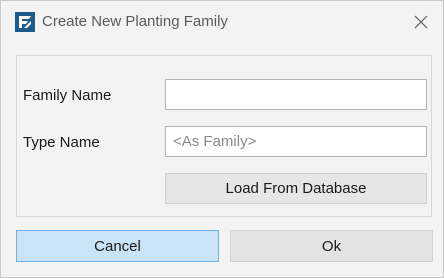  I want to click on type-name-input, so click(296, 141).